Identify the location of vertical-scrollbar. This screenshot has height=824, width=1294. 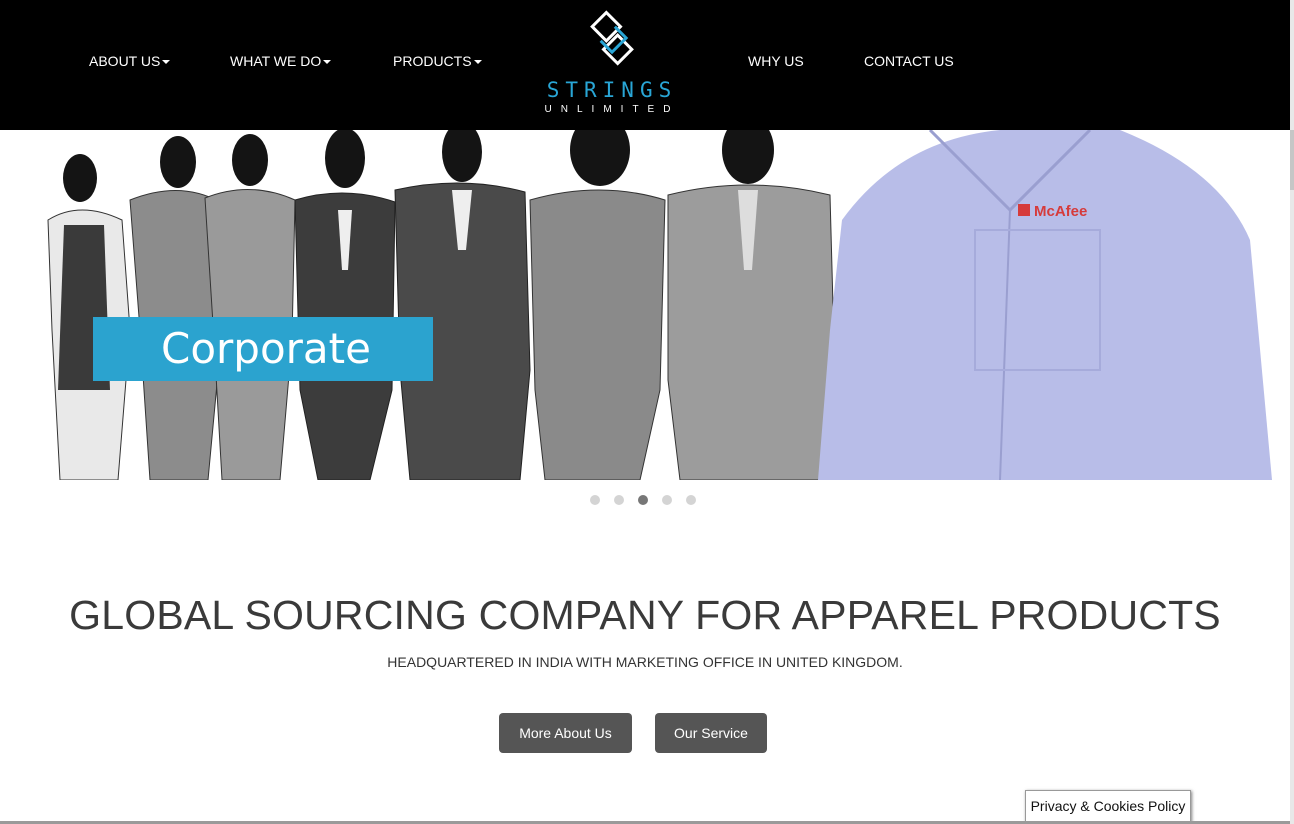
(1292, 412).